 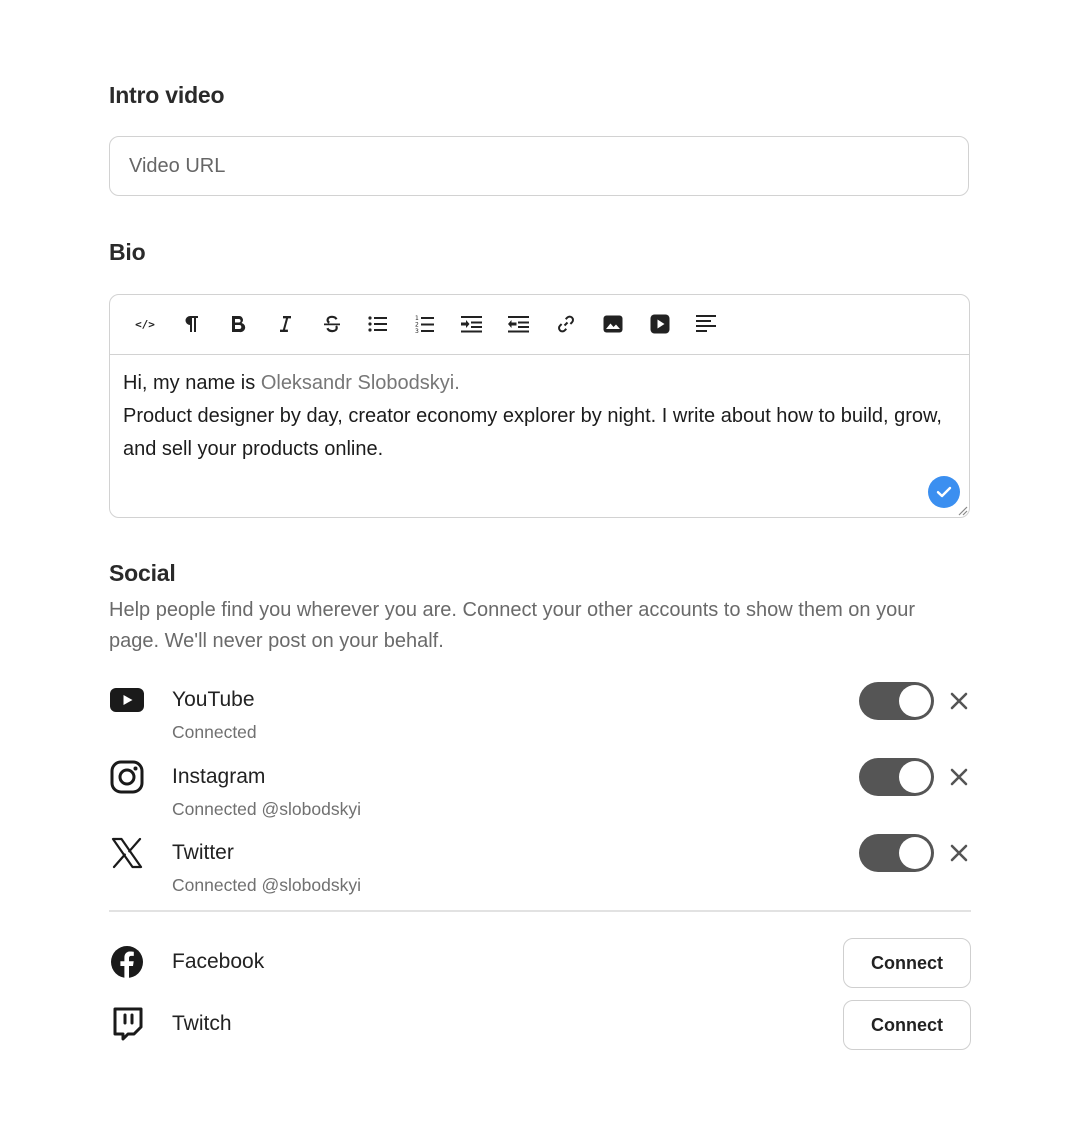 What do you see at coordinates (332, 324) in the screenshot?
I see `strikethrough-icon` at bounding box center [332, 324].